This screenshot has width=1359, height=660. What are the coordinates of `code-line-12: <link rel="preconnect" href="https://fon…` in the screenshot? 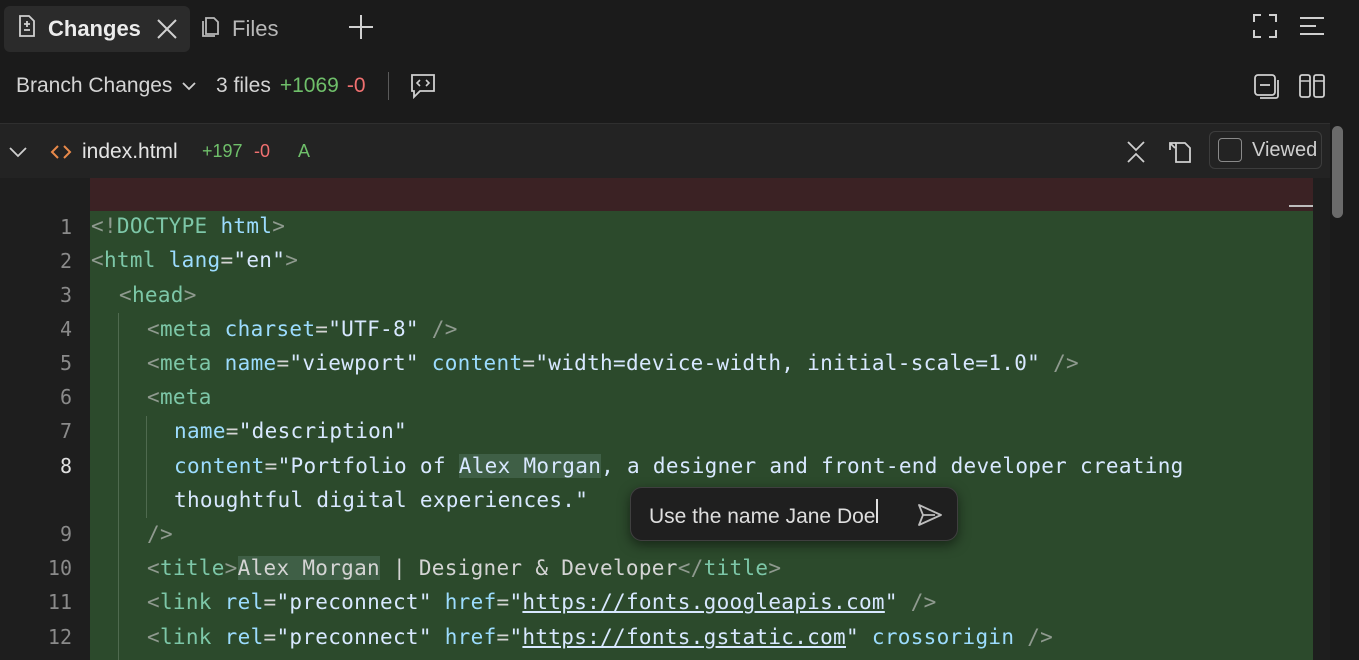 It's located at (600, 637).